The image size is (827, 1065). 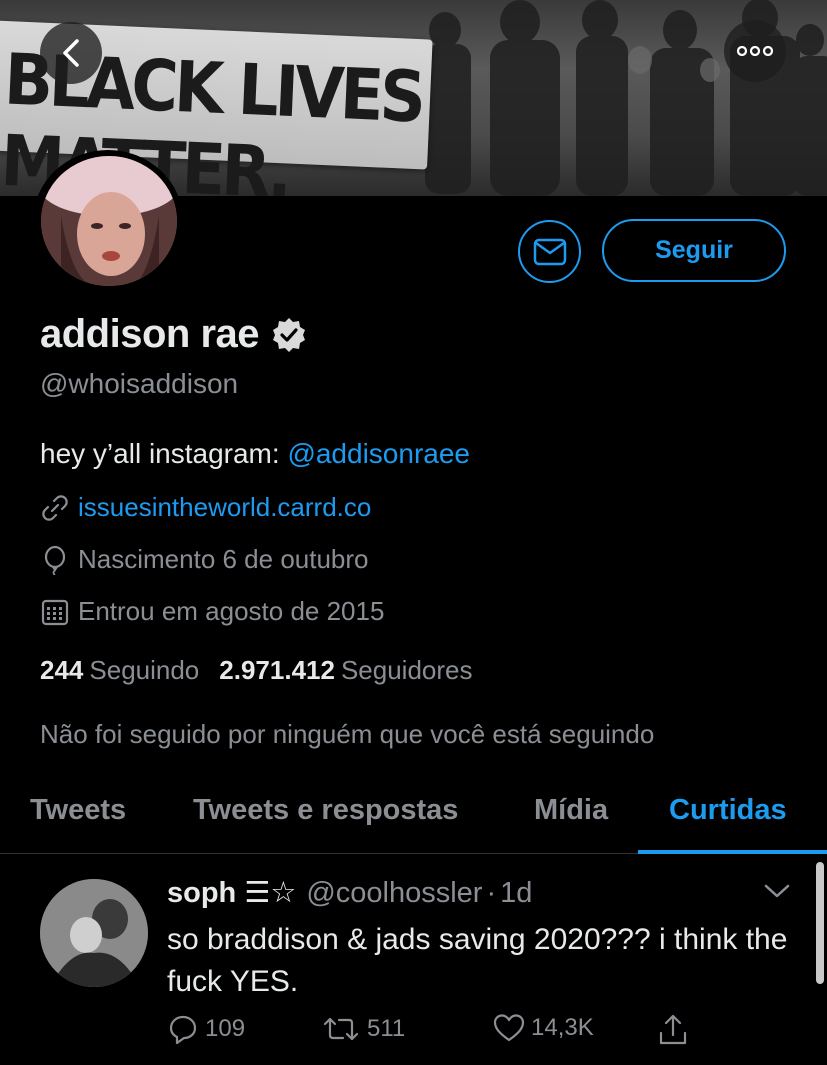 What do you see at coordinates (325, 810) in the screenshot?
I see `tab-tweets-and-replies: Tweets e respostas` at bounding box center [325, 810].